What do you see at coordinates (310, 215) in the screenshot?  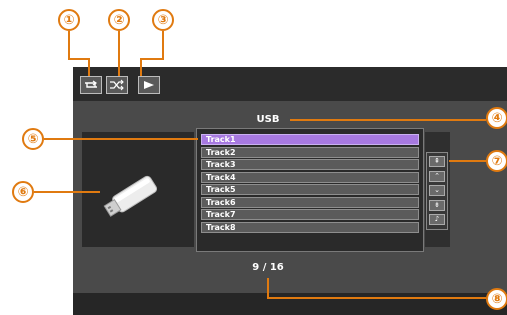 I see `list-item: Track7` at bounding box center [310, 215].